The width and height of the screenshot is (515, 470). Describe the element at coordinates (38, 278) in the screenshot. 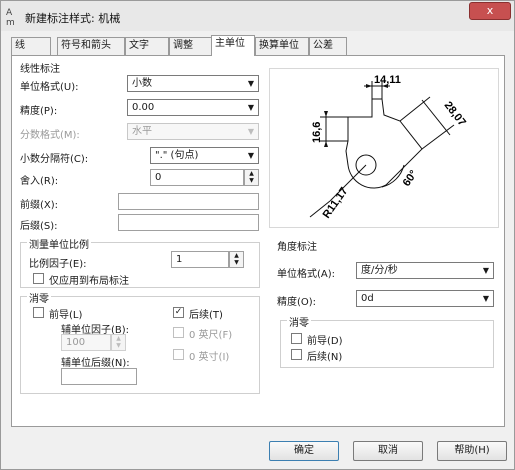

I see `layout-only-checkbox` at that location.